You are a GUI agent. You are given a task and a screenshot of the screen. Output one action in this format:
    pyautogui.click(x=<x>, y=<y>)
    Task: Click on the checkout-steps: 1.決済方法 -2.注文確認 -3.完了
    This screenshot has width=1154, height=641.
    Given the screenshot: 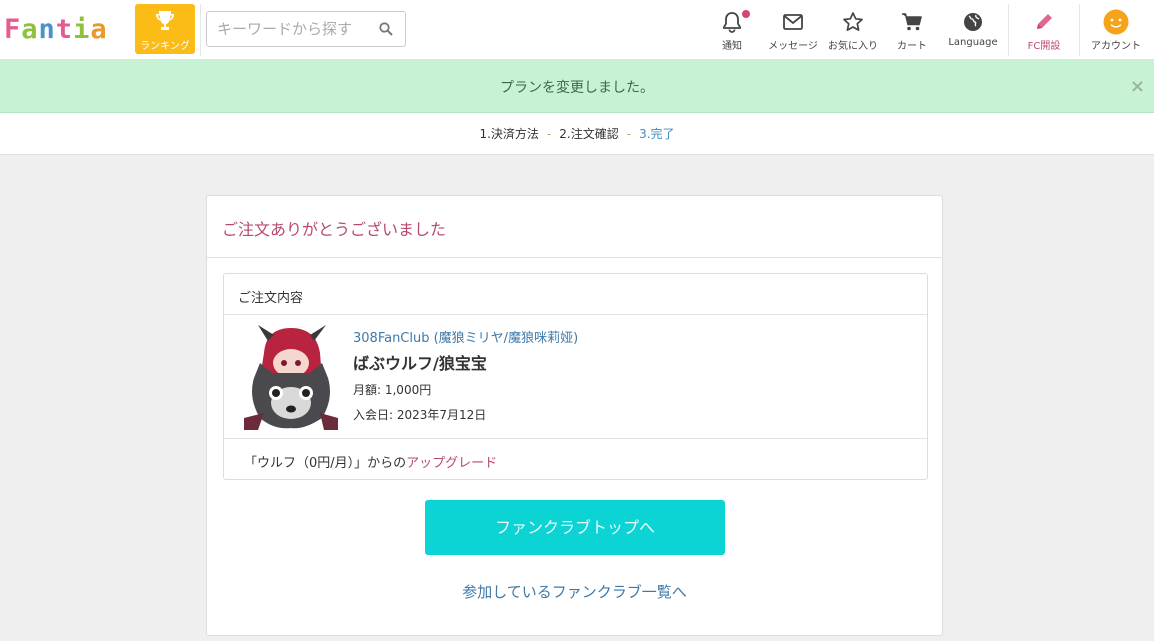 What is the action you would take?
    pyautogui.click(x=577, y=134)
    